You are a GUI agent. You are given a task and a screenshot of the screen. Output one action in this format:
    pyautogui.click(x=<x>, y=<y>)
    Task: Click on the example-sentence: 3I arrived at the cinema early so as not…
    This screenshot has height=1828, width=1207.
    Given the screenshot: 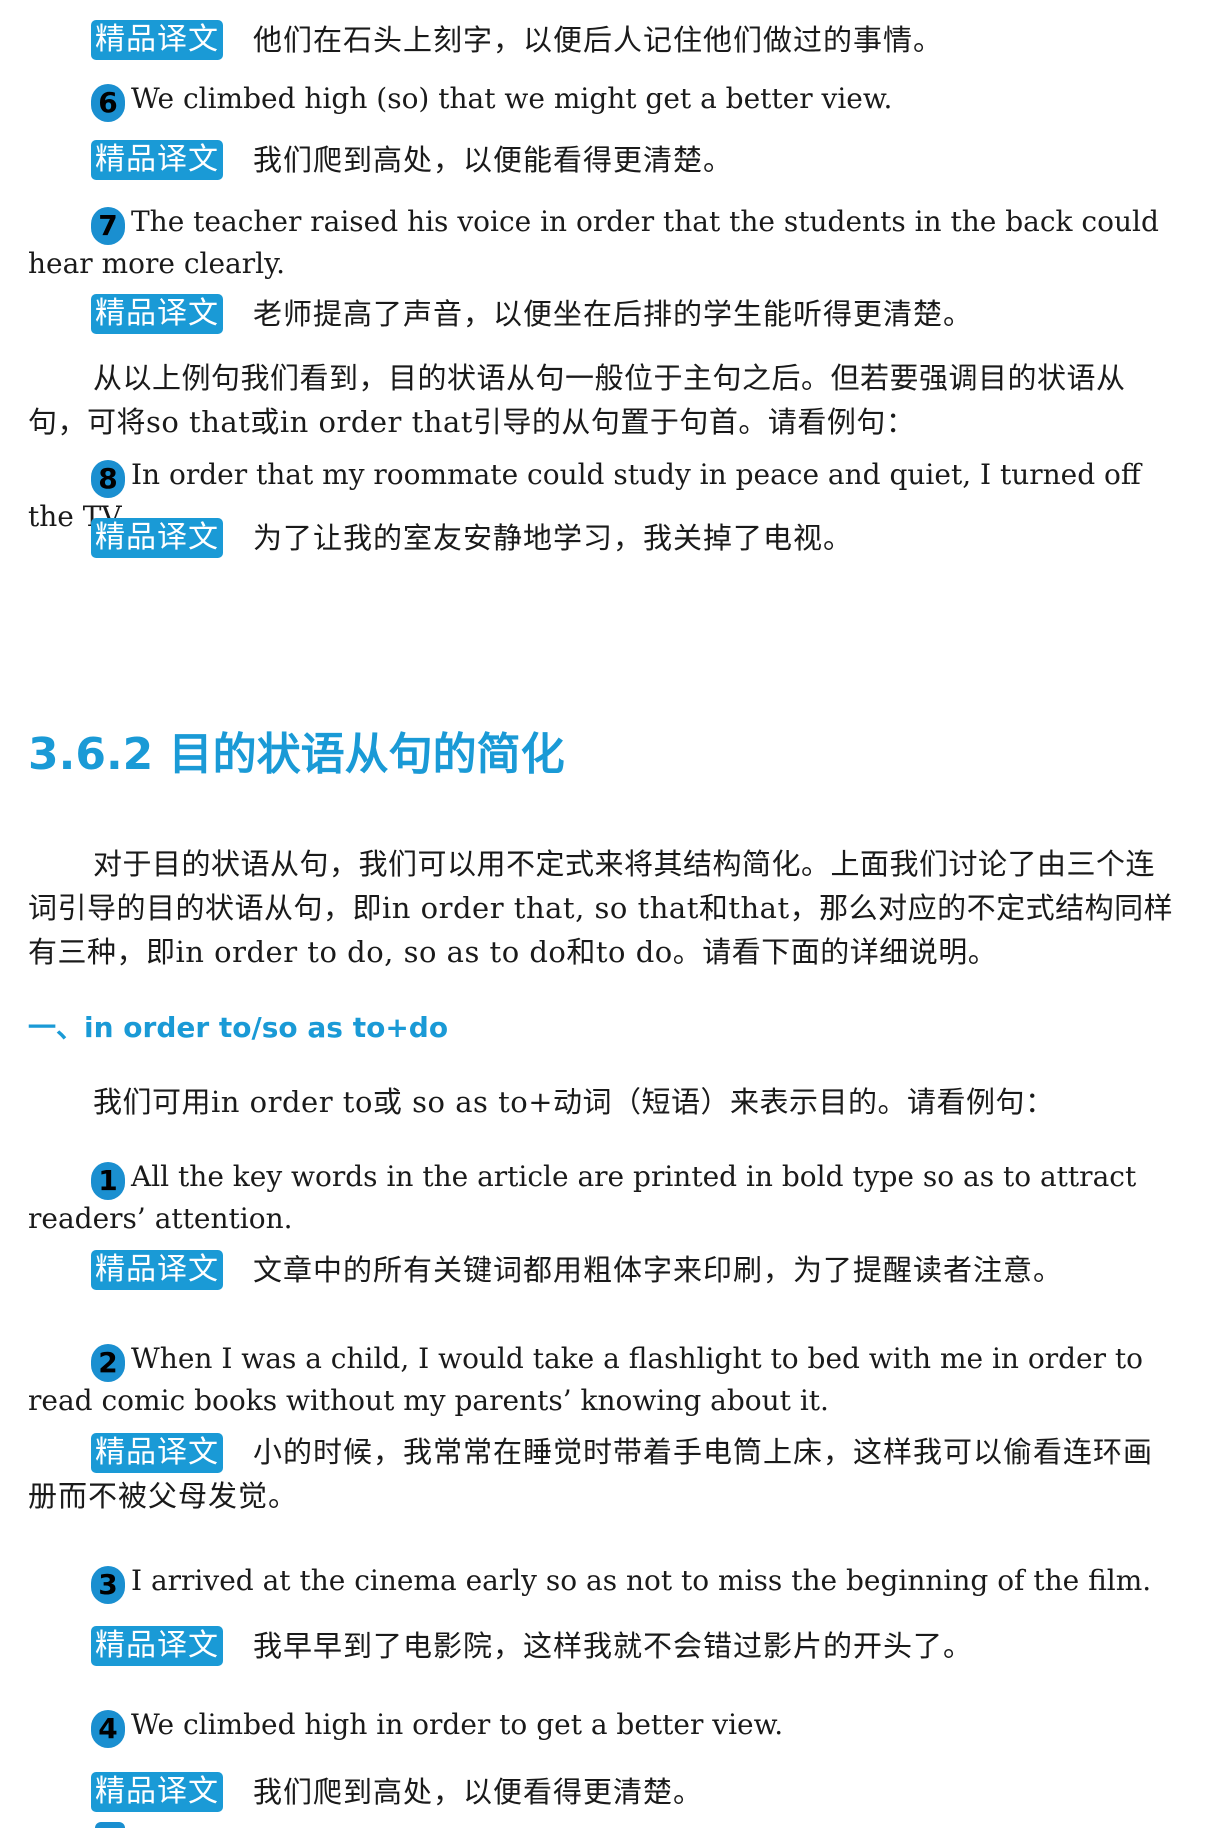 What is the action you would take?
    pyautogui.click(x=603, y=1583)
    